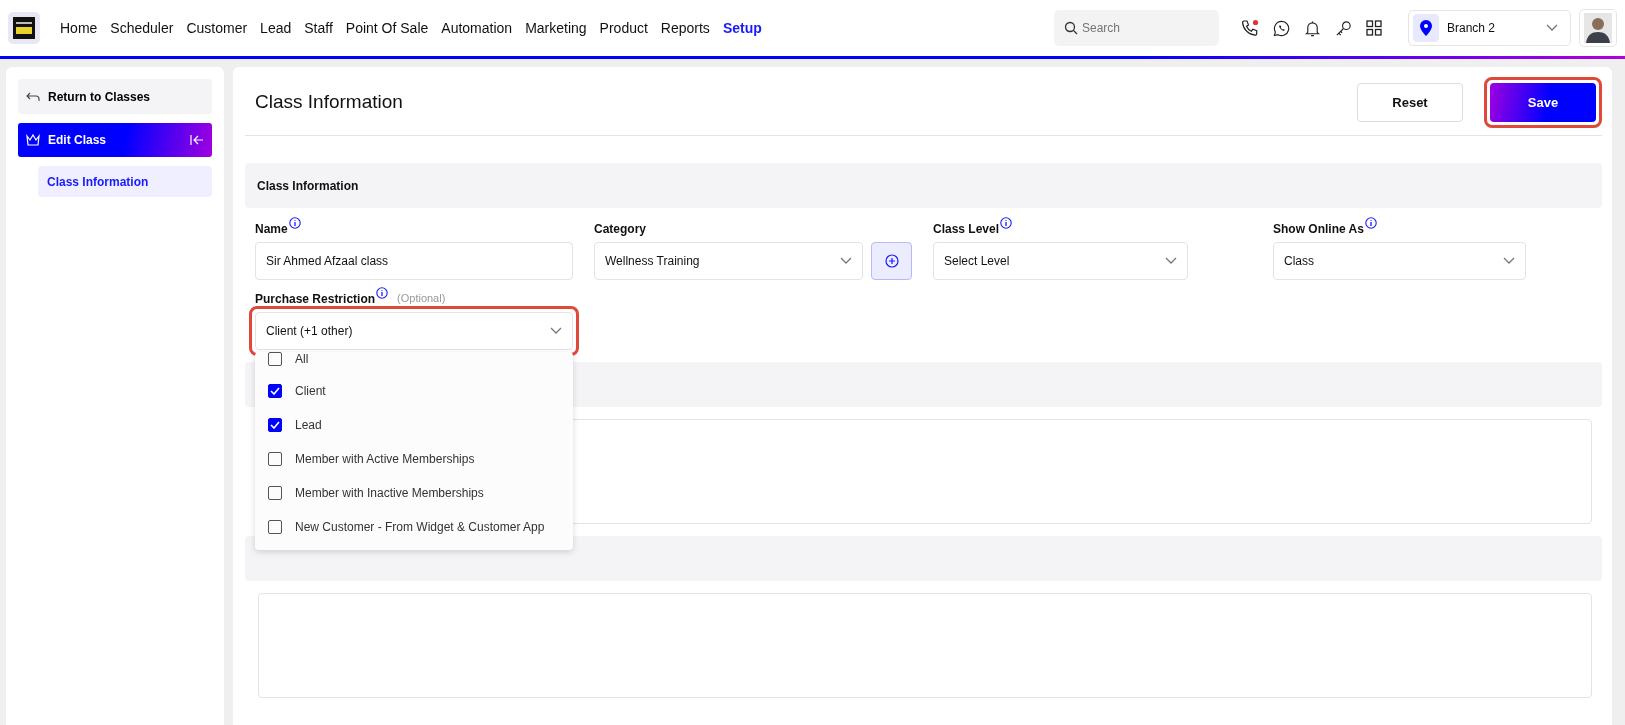  I want to click on field-label: Name, so click(271, 229).